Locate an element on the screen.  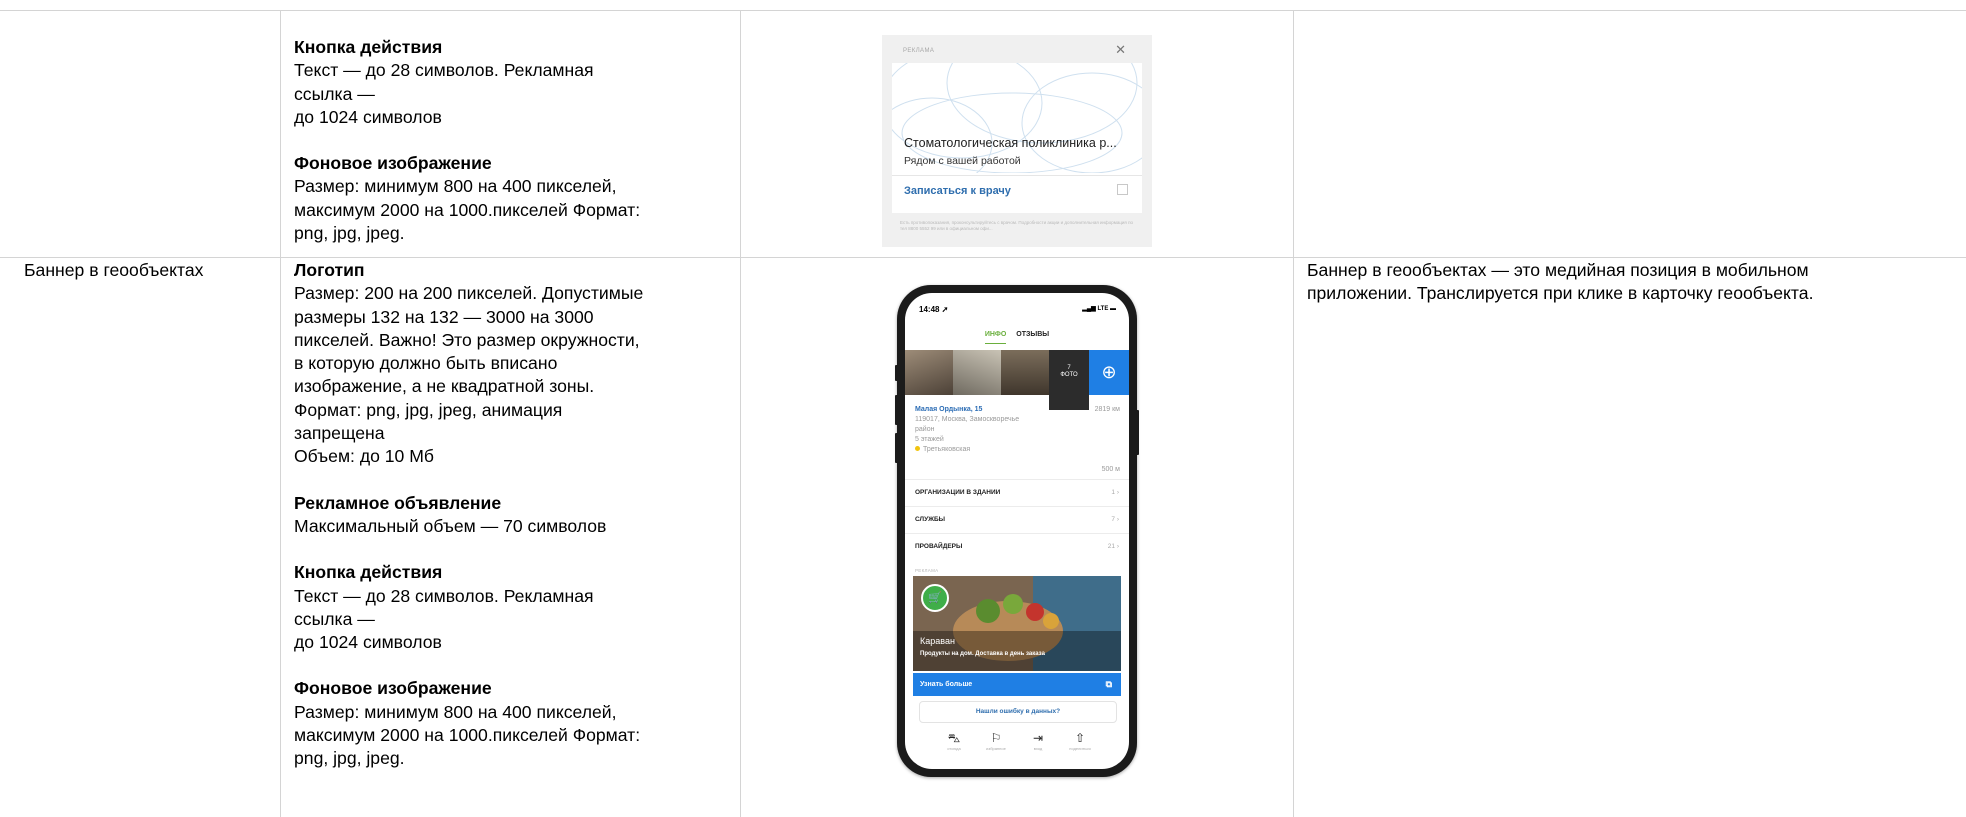
network-label: LTE is located at coordinates (1103, 309).